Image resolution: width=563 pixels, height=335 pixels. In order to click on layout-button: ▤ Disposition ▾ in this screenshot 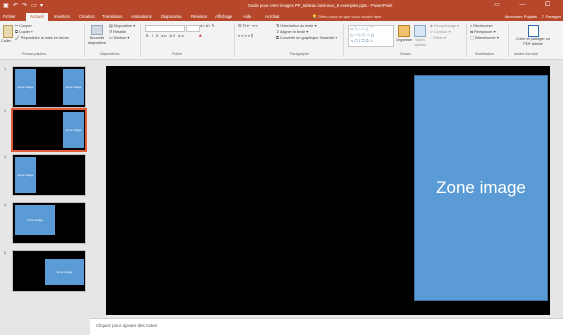, I will do `click(122, 26)`.